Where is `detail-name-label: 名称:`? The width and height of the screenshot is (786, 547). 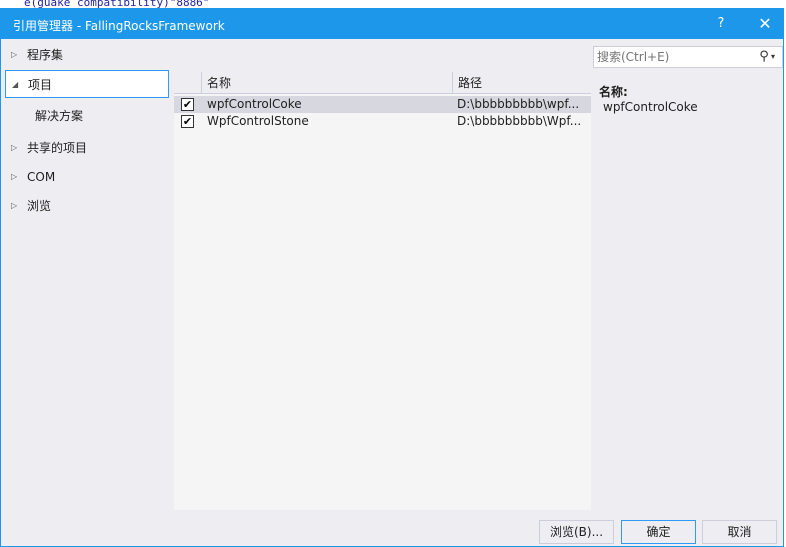 detail-name-label: 名称: is located at coordinates (613, 92).